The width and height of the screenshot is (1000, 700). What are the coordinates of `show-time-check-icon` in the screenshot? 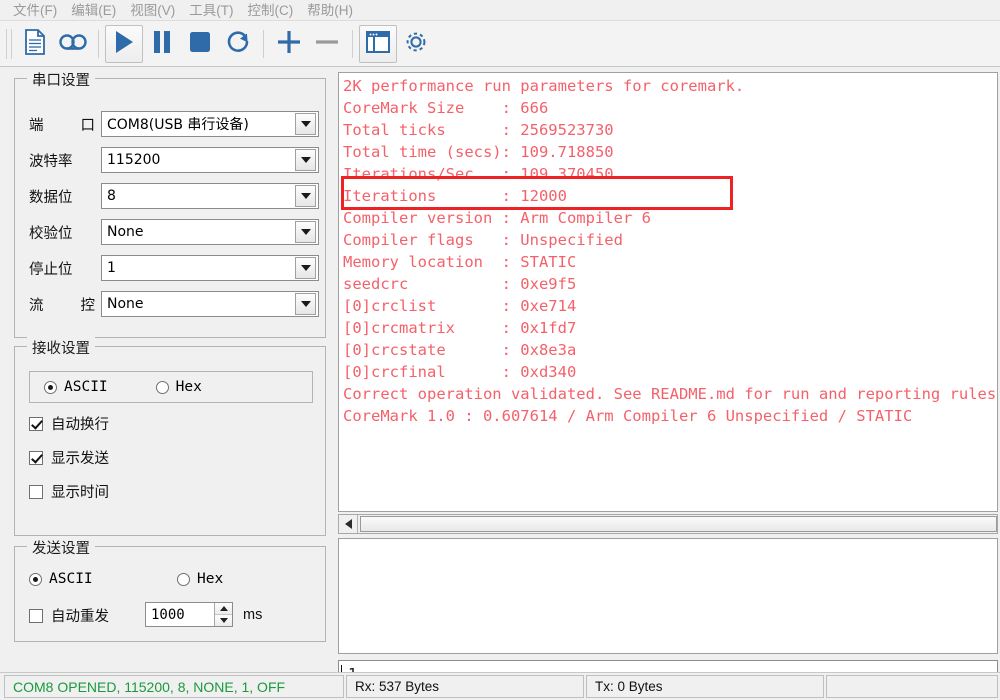 It's located at (36, 491).